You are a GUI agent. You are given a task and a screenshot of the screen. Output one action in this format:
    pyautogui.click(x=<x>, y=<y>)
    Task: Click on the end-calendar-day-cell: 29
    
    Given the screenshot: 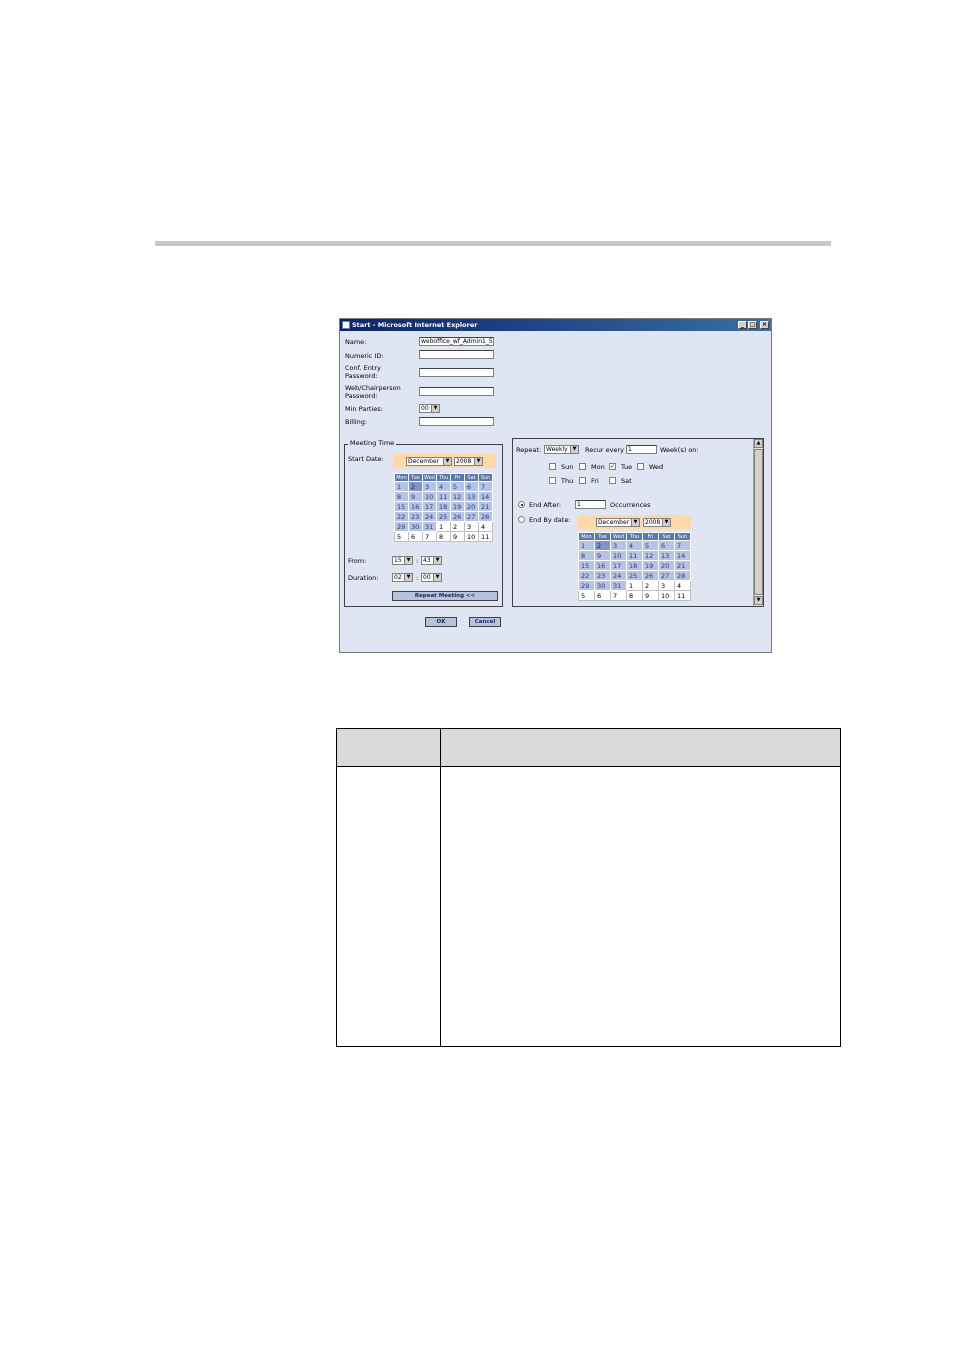 What is the action you would take?
    pyautogui.click(x=586, y=585)
    